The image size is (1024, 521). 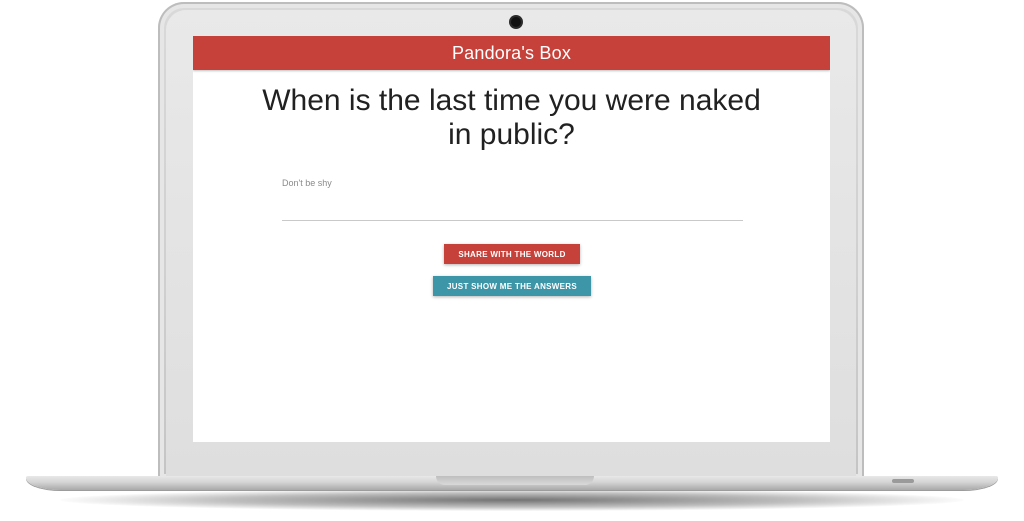 I want to click on answer-hint-label: Don't be shy, so click(x=307, y=183).